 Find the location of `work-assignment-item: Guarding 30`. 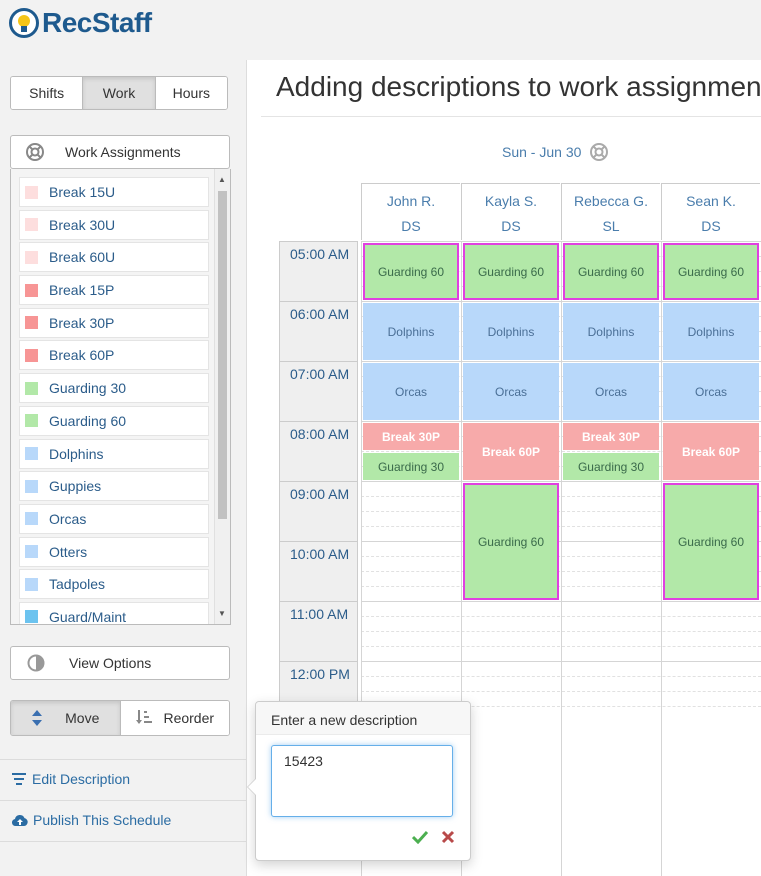

work-assignment-item: Guarding 30 is located at coordinates (114, 388).